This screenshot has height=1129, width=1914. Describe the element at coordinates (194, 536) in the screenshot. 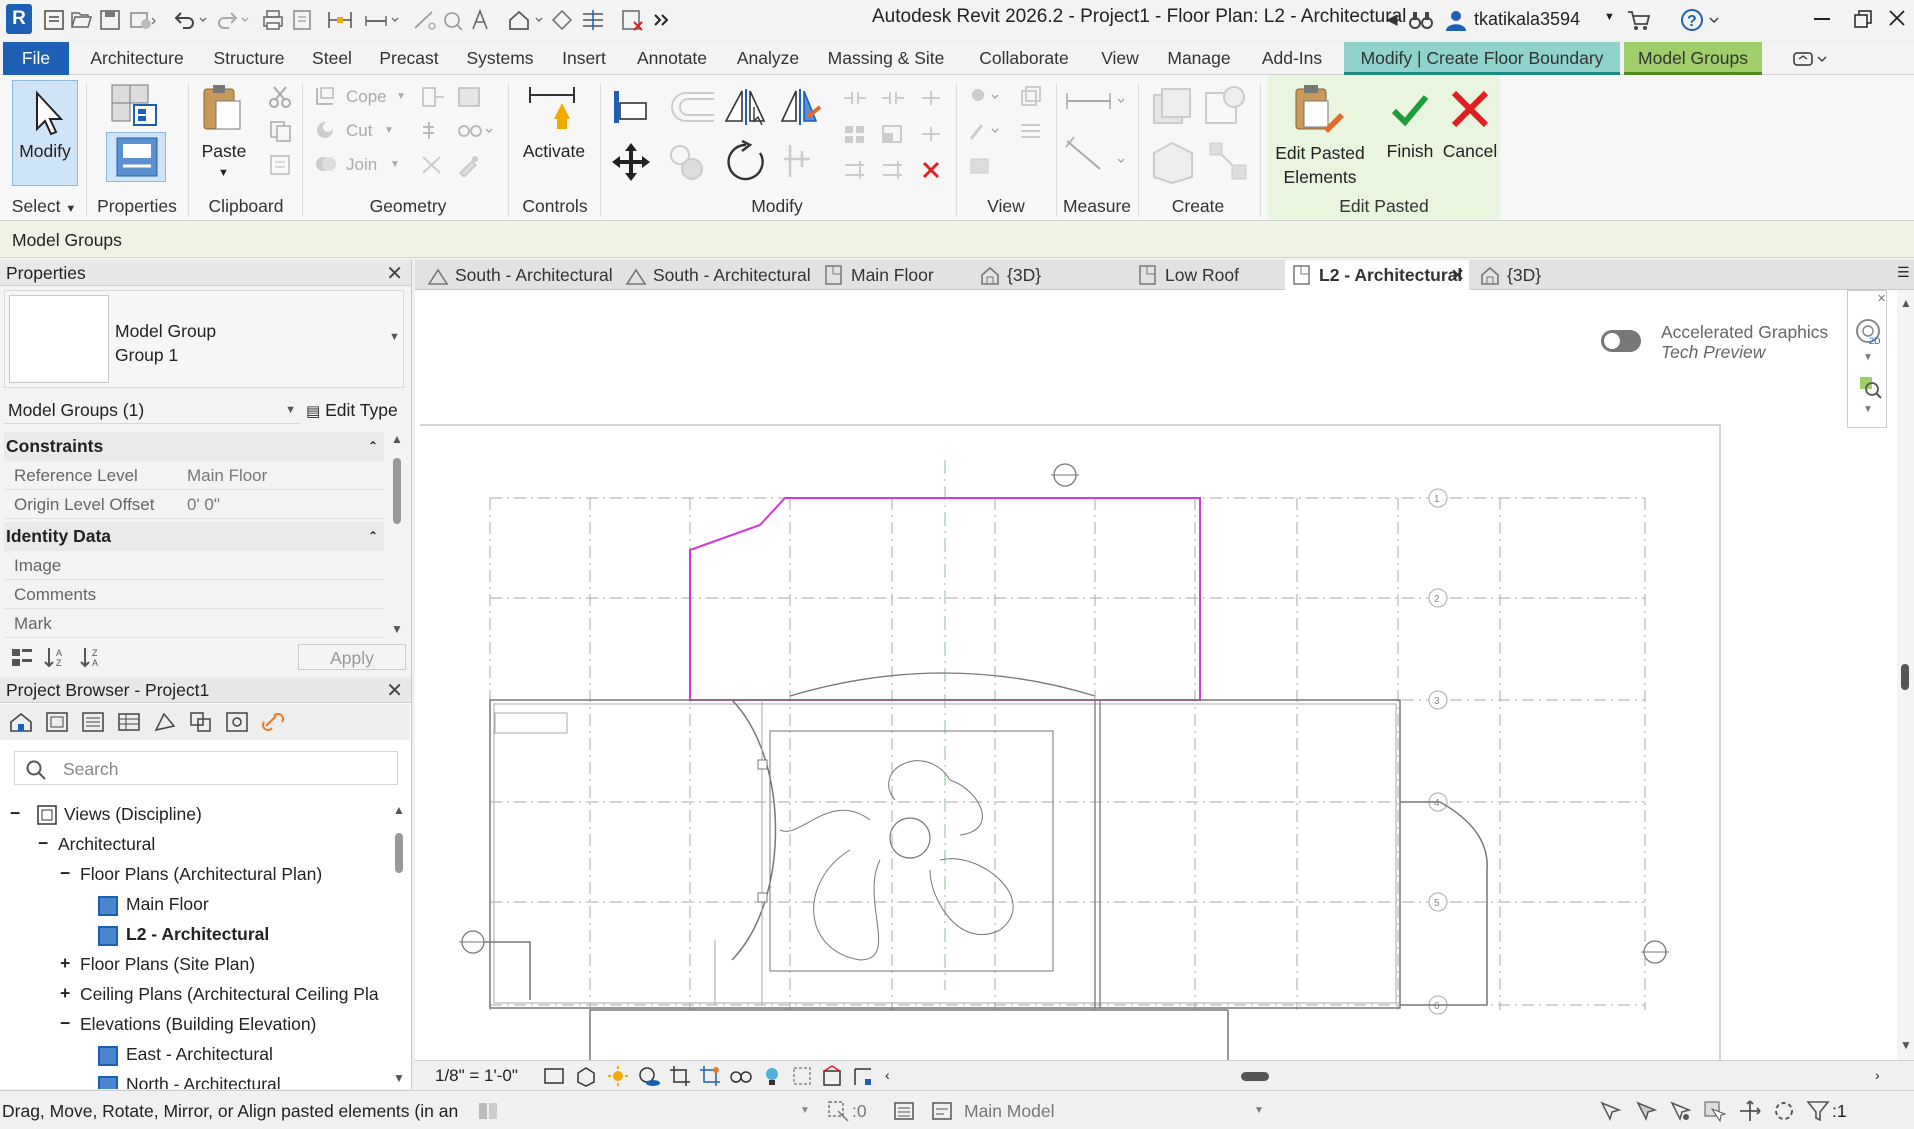

I see `identity-data-category: Identity Data ⌃` at that location.